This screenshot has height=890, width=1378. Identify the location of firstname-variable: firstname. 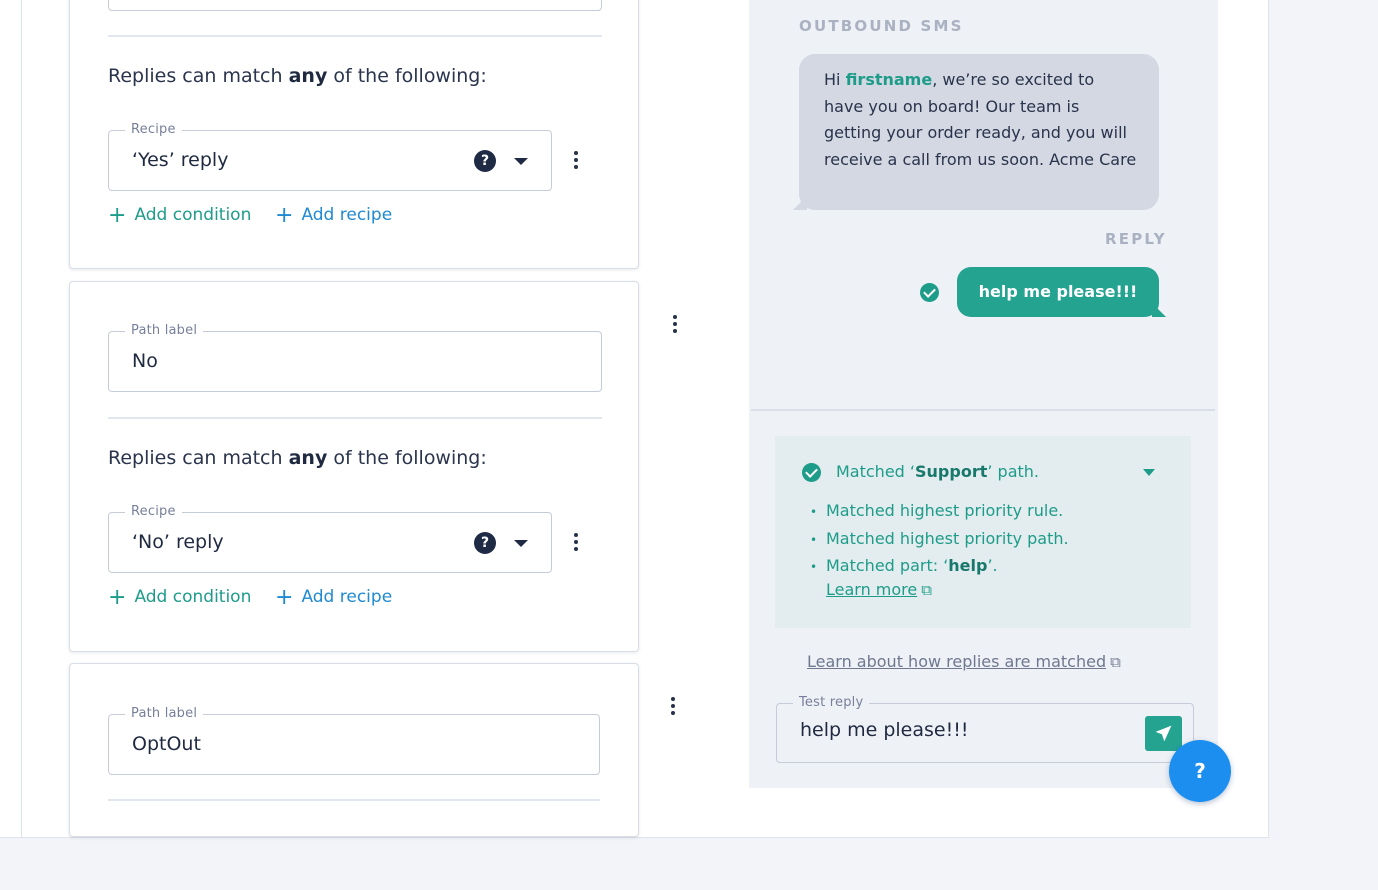
(889, 79).